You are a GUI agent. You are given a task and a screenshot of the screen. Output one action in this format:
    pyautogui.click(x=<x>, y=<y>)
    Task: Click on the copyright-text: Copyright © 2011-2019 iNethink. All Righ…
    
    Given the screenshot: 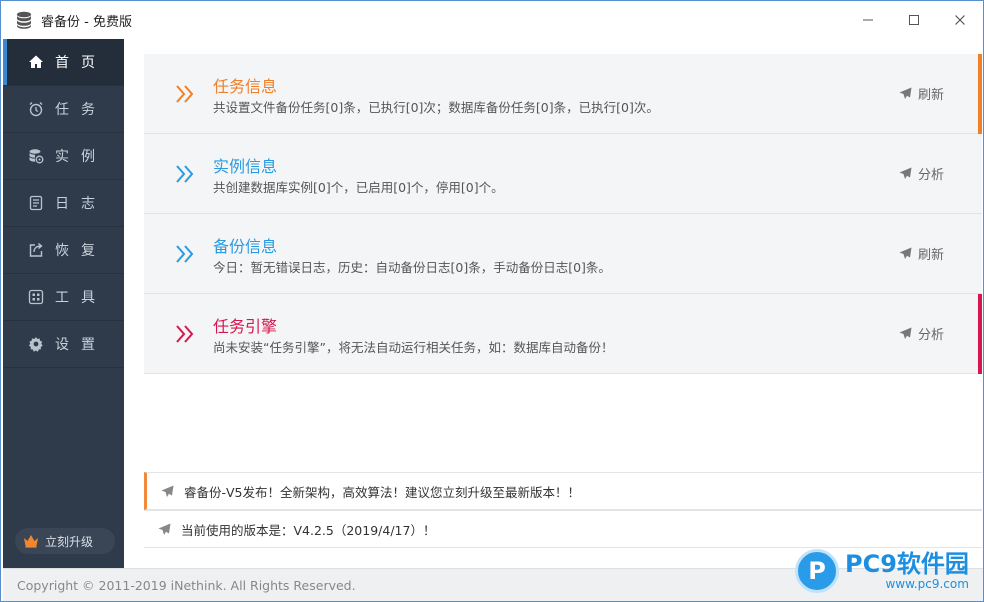 What is the action you would take?
    pyautogui.click(x=186, y=585)
    